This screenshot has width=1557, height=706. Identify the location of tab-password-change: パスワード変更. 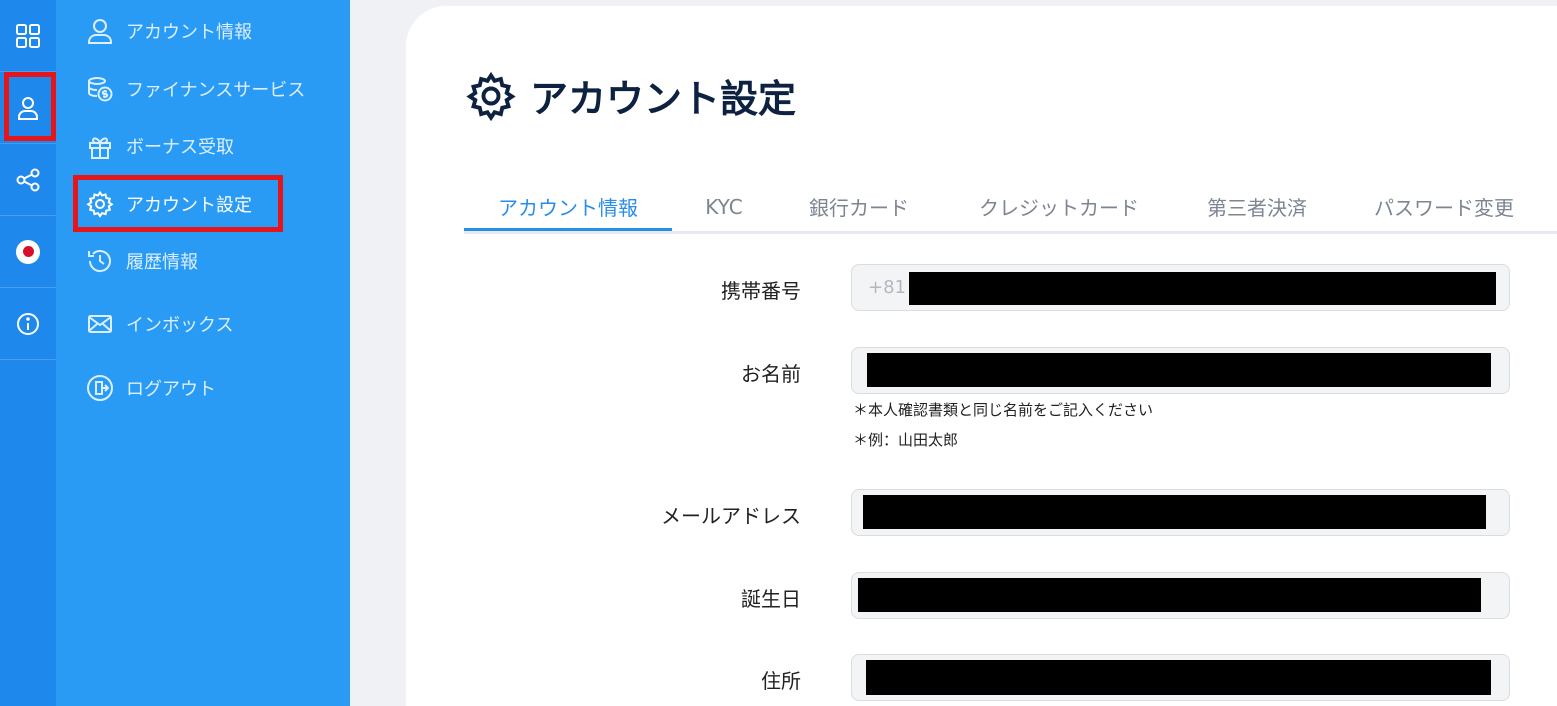
(1444, 206).